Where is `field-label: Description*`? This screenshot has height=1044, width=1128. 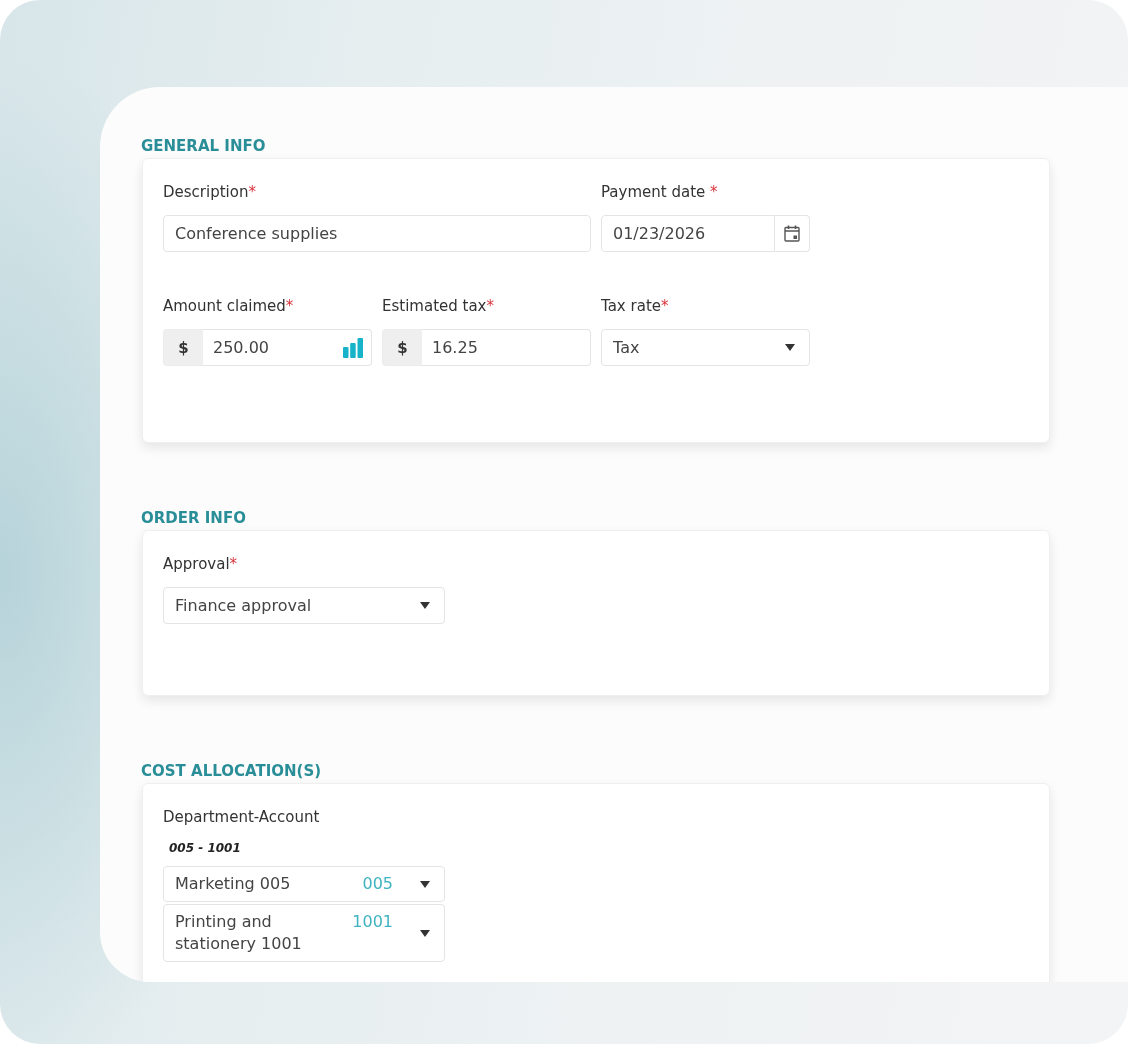 field-label: Description* is located at coordinates (210, 192).